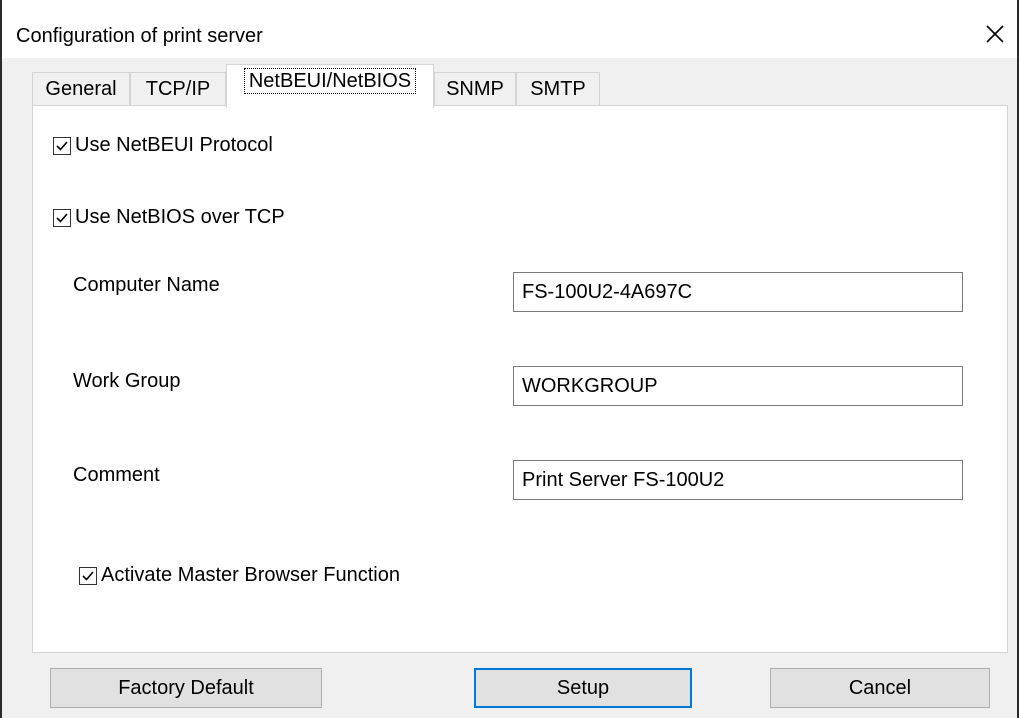 This screenshot has width=1019, height=718. Describe the element at coordinates (139, 36) in the screenshot. I see `window-title: Configuration of print server` at that location.